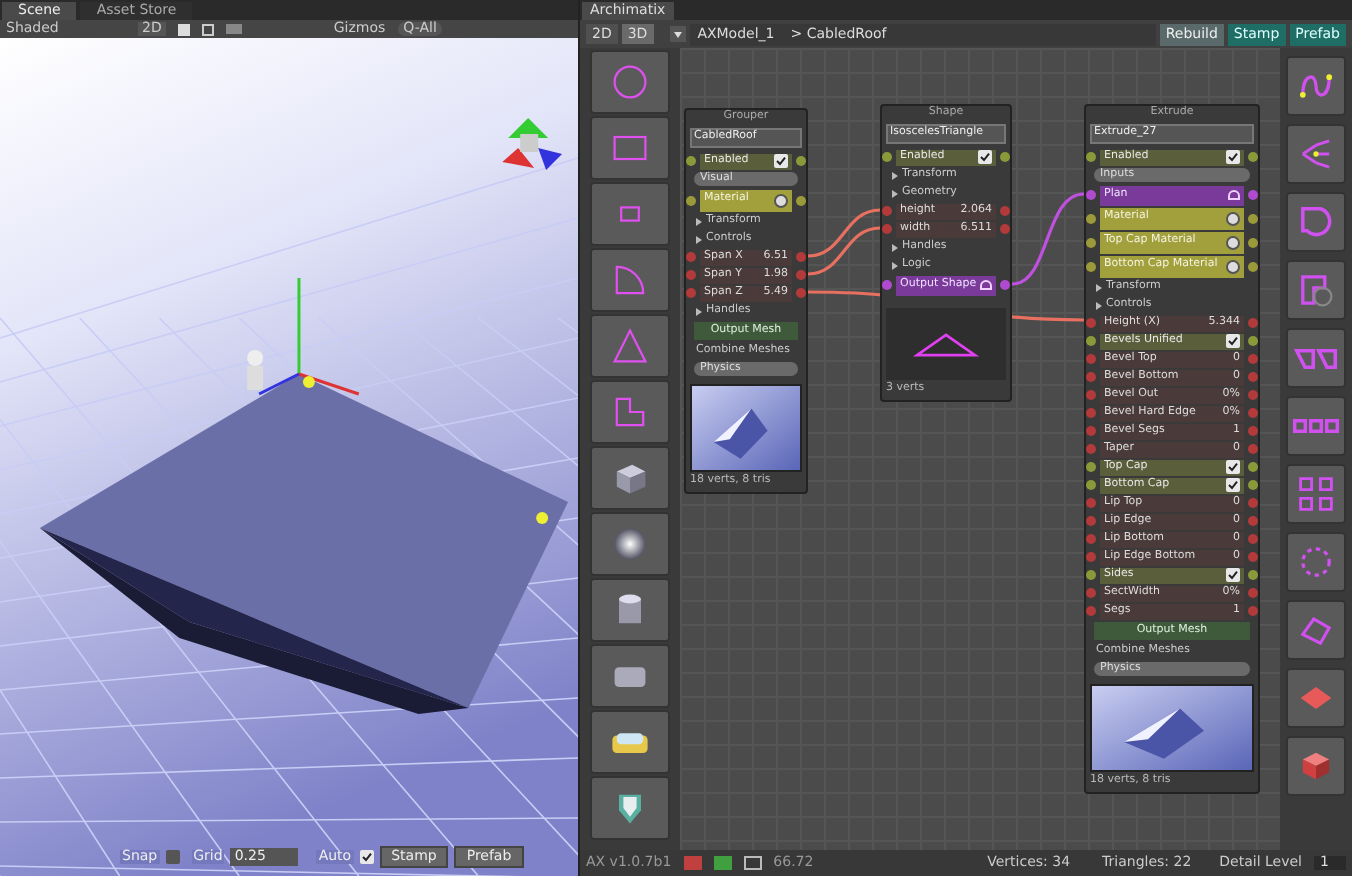  What do you see at coordinates (630, 346) in the screenshot?
I see `triangle-icon` at bounding box center [630, 346].